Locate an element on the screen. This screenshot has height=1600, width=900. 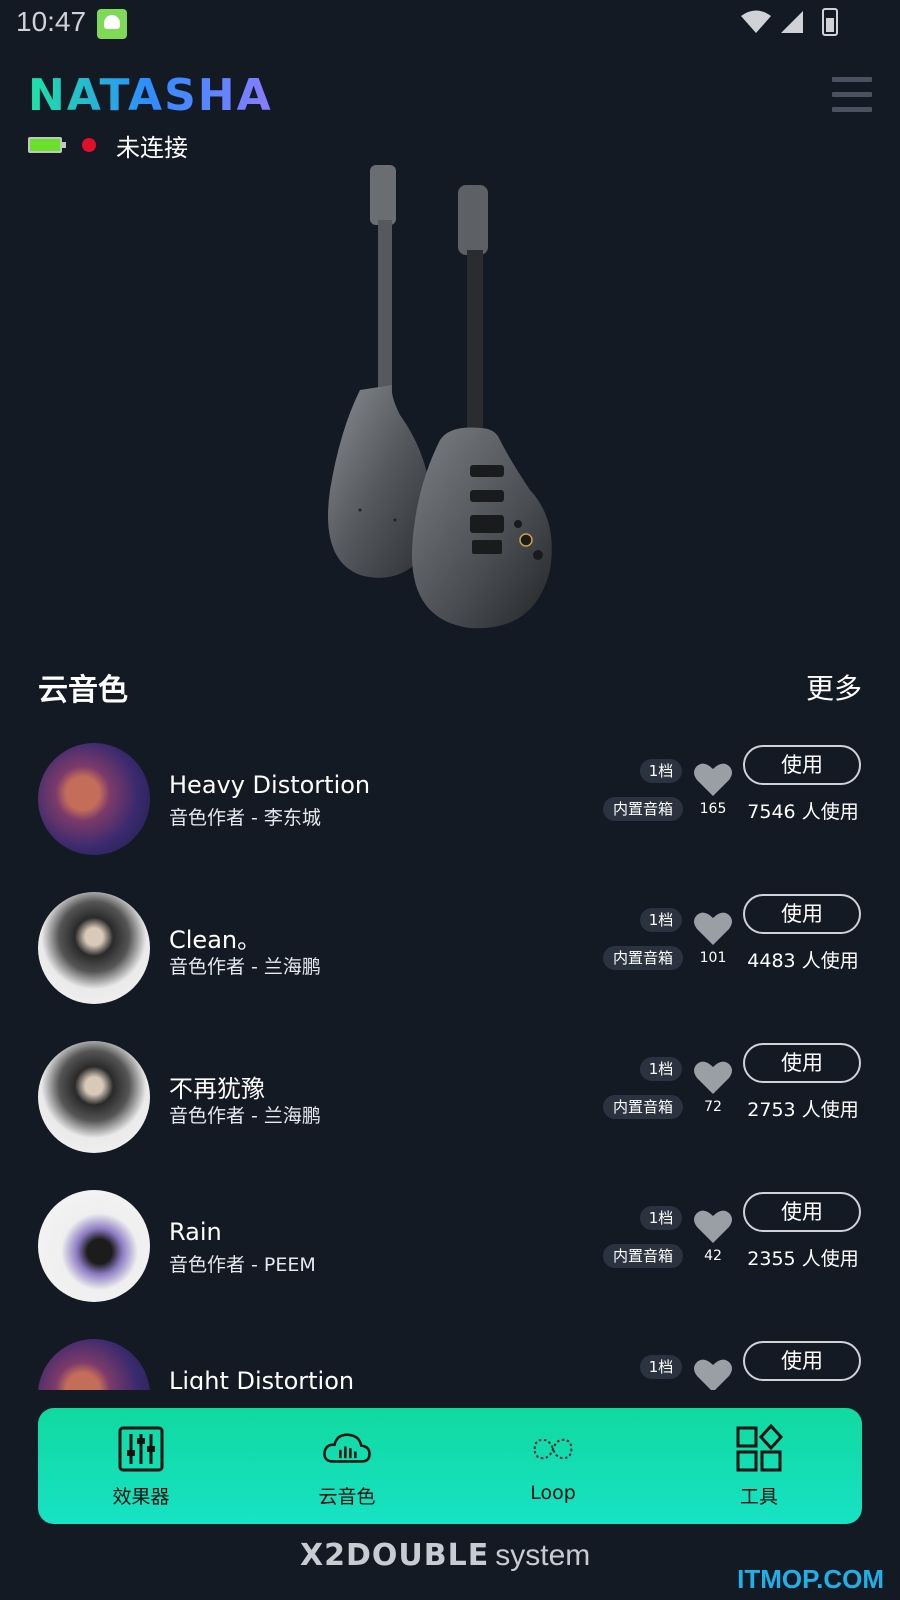
preset-title: Heavy Distortion is located at coordinates (270, 785).